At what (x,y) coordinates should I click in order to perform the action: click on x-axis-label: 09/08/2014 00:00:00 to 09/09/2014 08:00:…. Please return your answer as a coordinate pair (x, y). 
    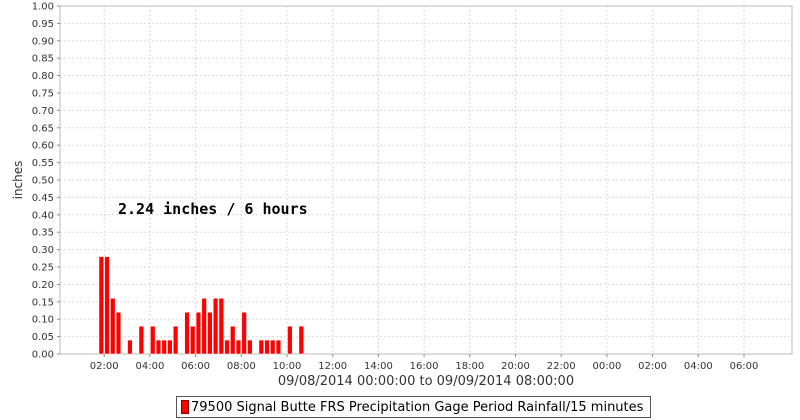
    Looking at the image, I should click on (426, 381).